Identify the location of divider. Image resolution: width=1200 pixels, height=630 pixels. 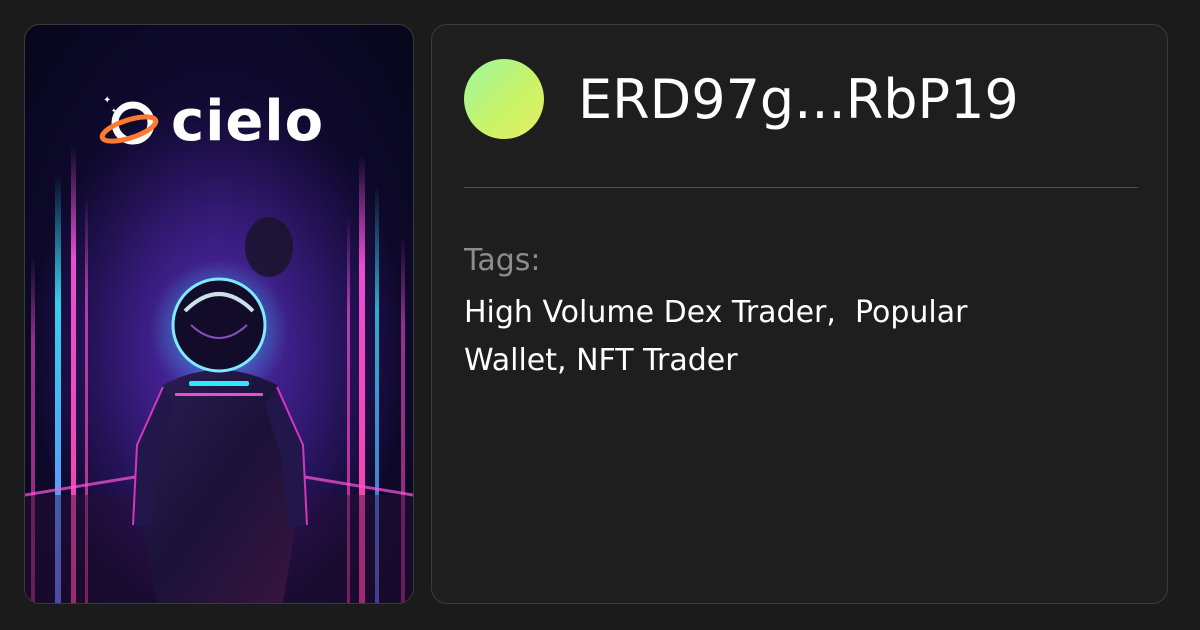
(801, 187).